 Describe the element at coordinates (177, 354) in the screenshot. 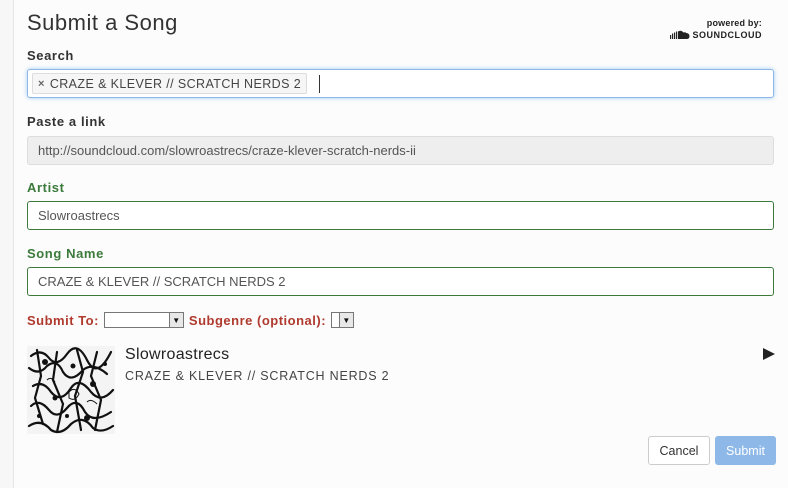

I see `track-artist: Slowroastrecs` at that location.